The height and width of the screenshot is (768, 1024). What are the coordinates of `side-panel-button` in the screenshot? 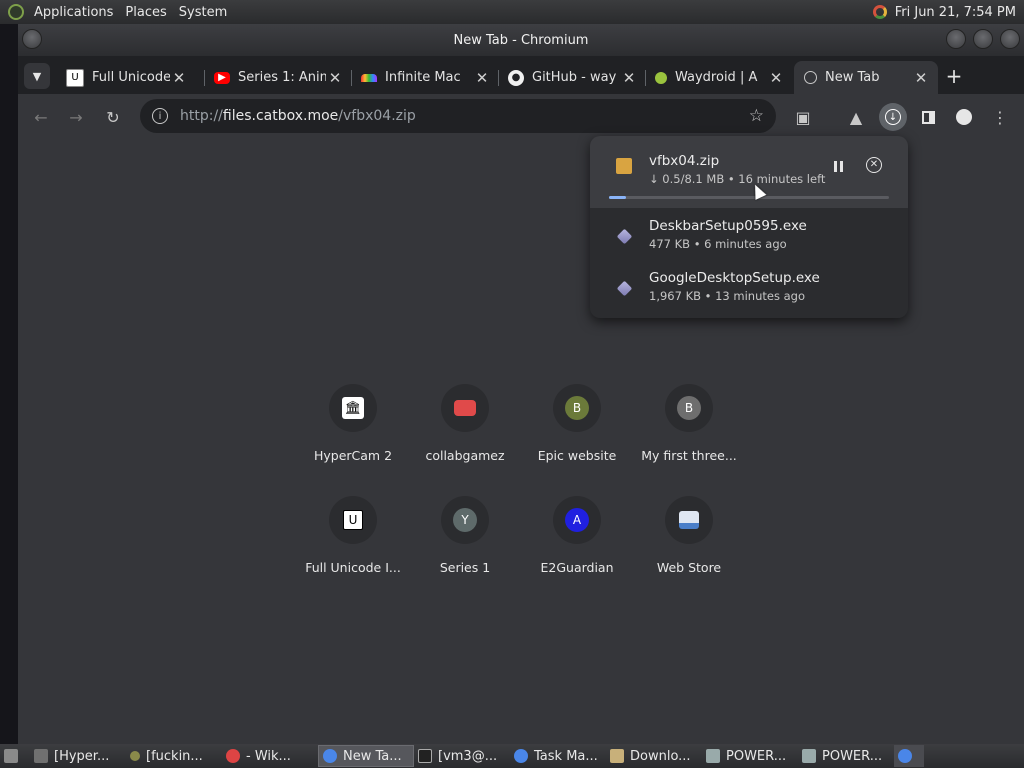 It's located at (928, 117).